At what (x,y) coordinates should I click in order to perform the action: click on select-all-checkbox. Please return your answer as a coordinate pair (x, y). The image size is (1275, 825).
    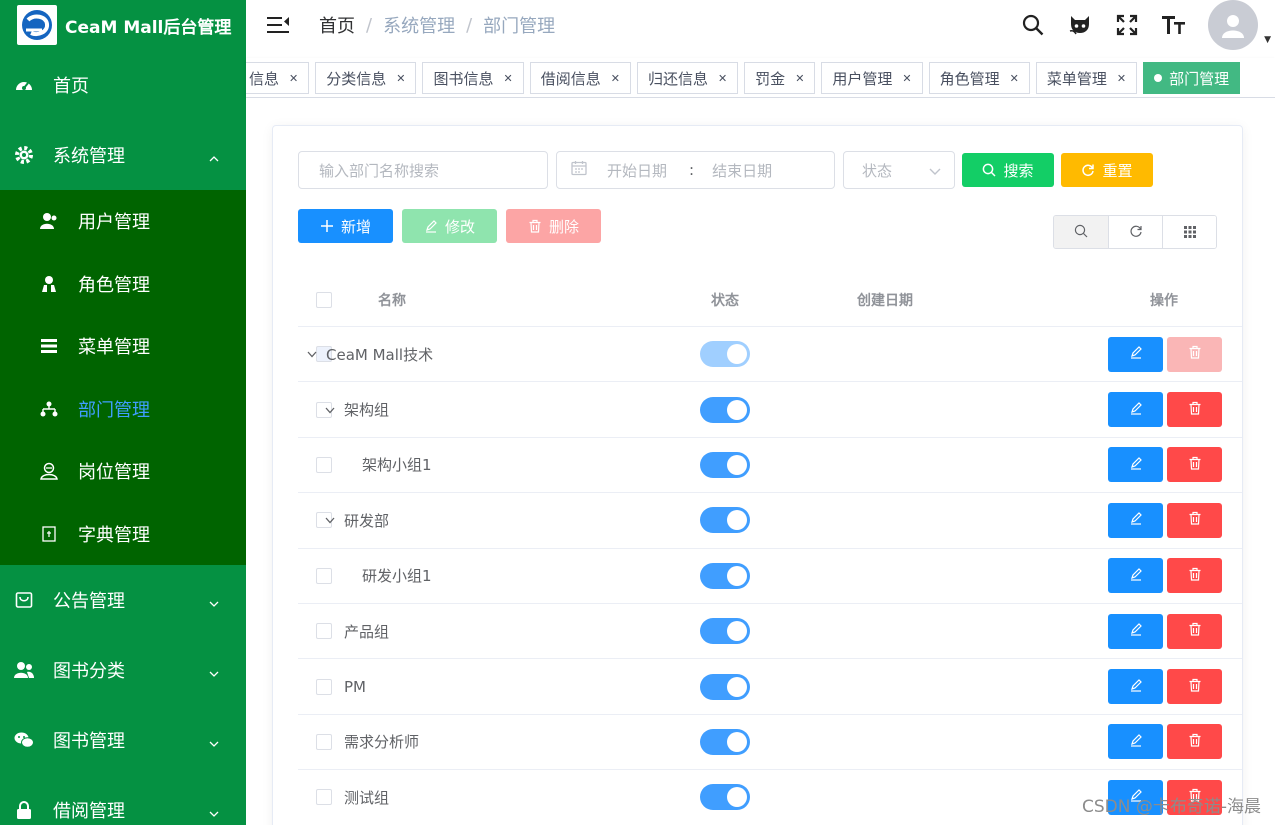
    Looking at the image, I should click on (324, 299).